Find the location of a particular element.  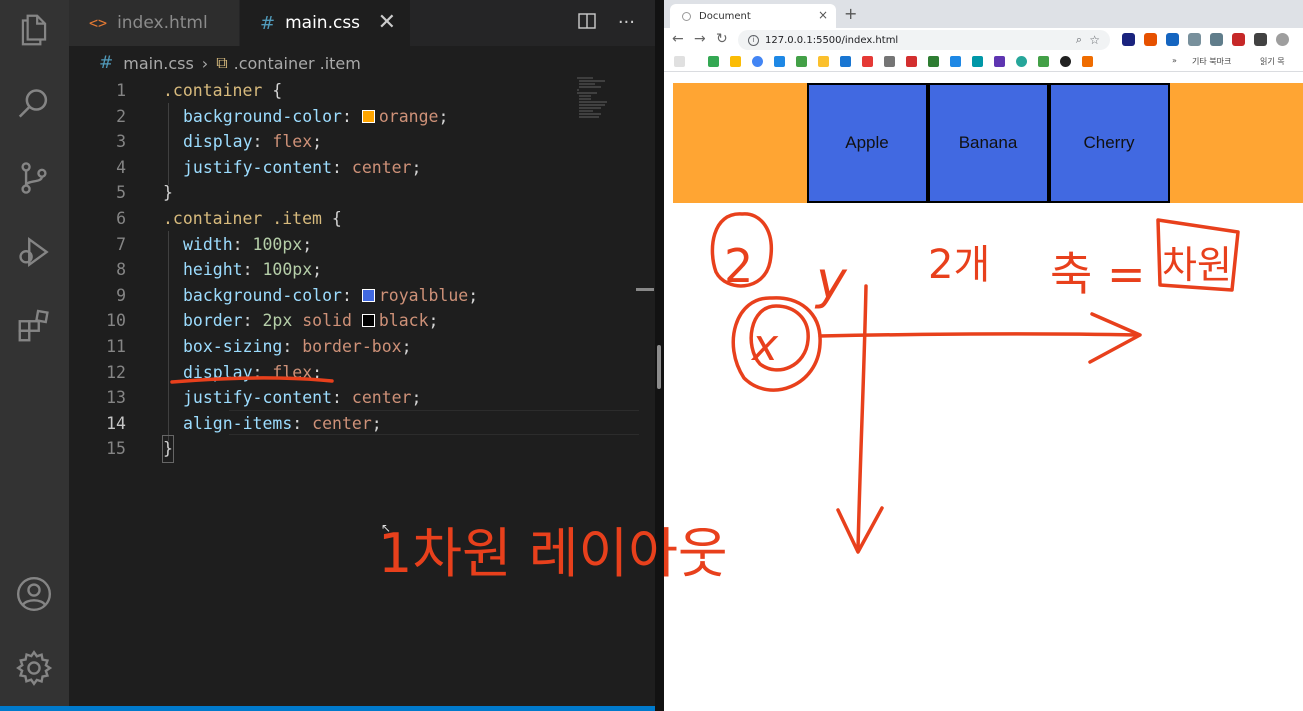

flex-container: Apple Banana Cherry is located at coordinates (988, 143).